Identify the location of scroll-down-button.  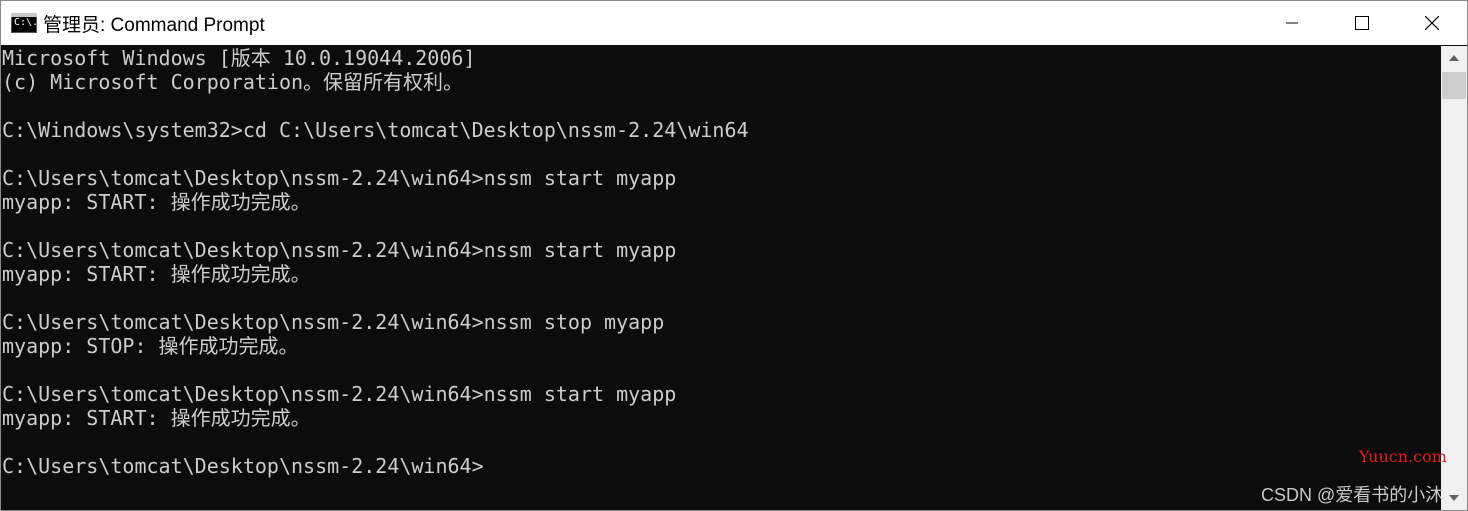
(1454, 498).